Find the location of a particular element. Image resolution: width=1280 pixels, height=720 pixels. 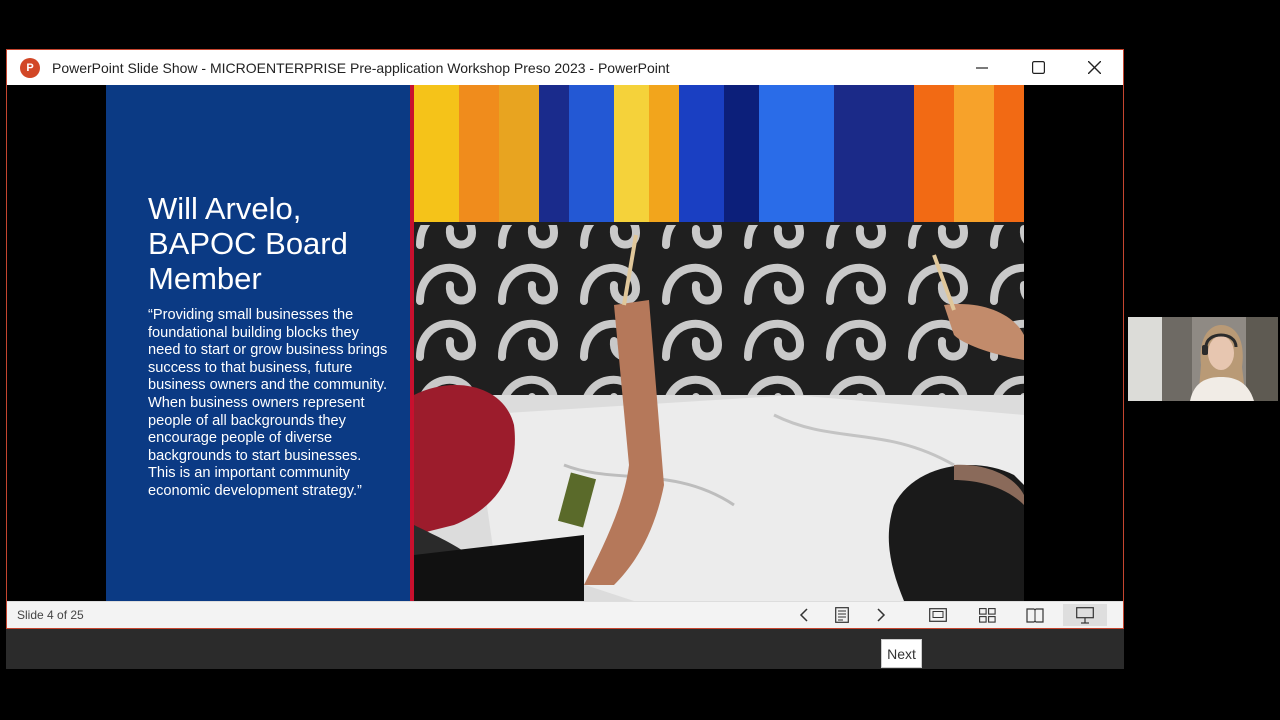

next-icon is located at coordinates (880, 615).